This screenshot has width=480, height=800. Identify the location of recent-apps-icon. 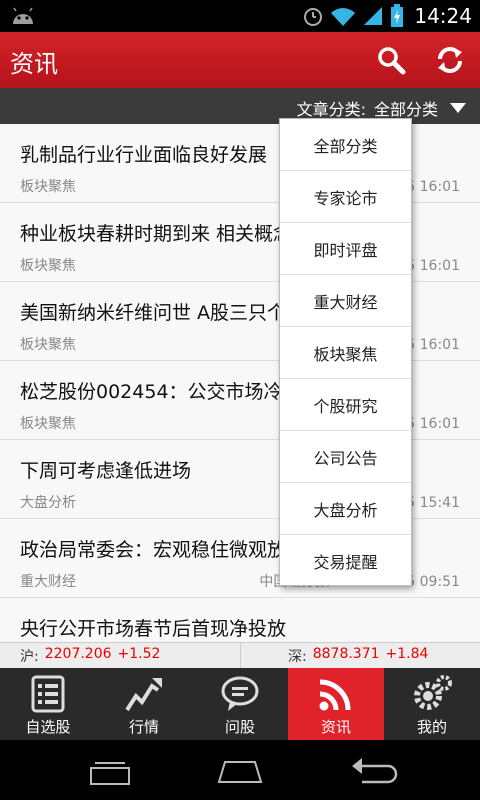
(110, 771).